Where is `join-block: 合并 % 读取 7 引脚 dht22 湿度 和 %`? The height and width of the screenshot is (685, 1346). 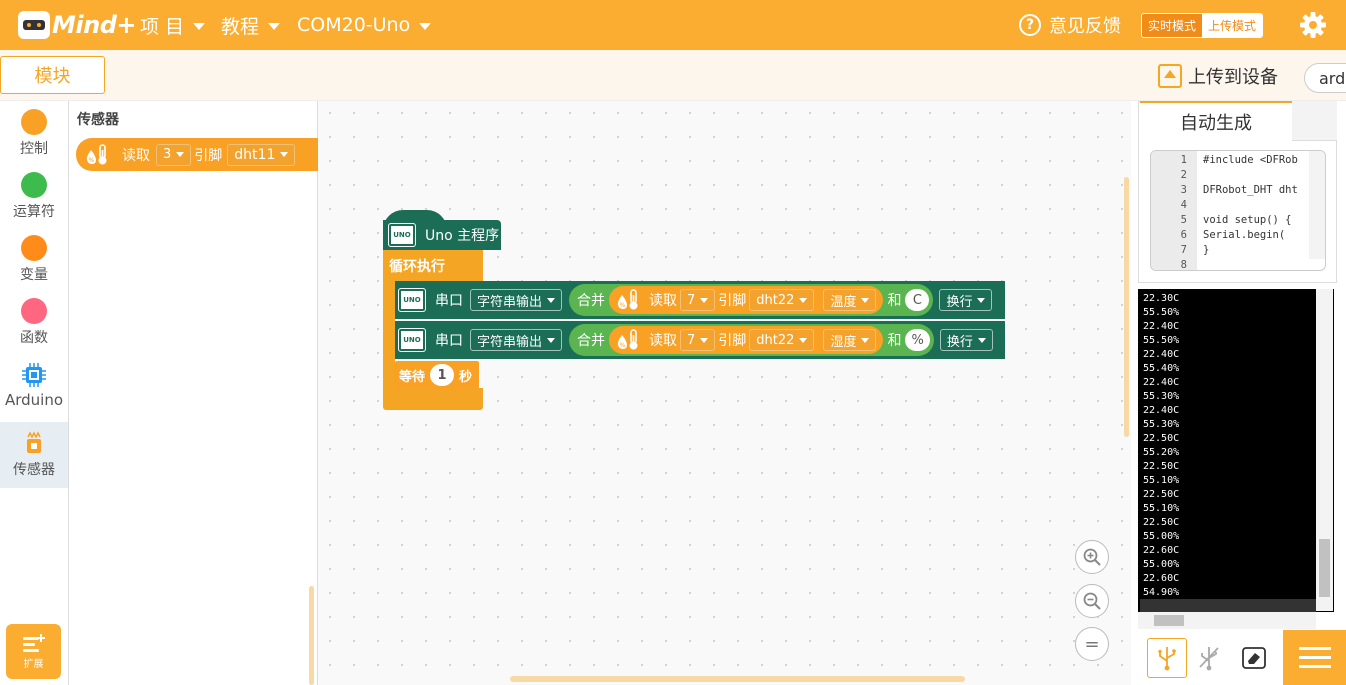 join-block: 合并 % 读取 7 引脚 dht22 湿度 和 % is located at coordinates (751, 340).